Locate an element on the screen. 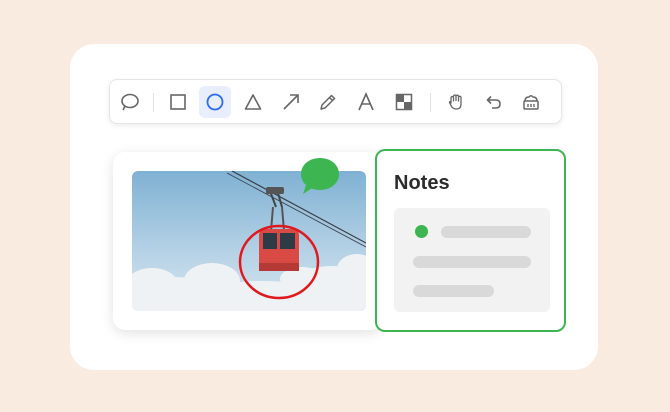 The image size is (670, 412). rectangle-icon is located at coordinates (178, 102).